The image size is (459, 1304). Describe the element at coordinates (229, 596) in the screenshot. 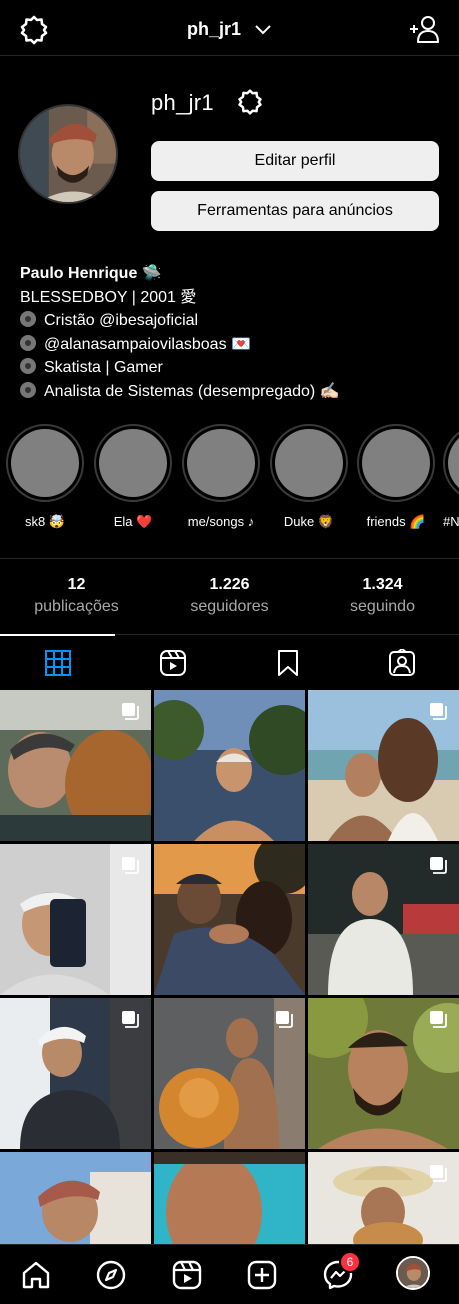

I see `stat-followers: 1.226 seguidores` at that location.